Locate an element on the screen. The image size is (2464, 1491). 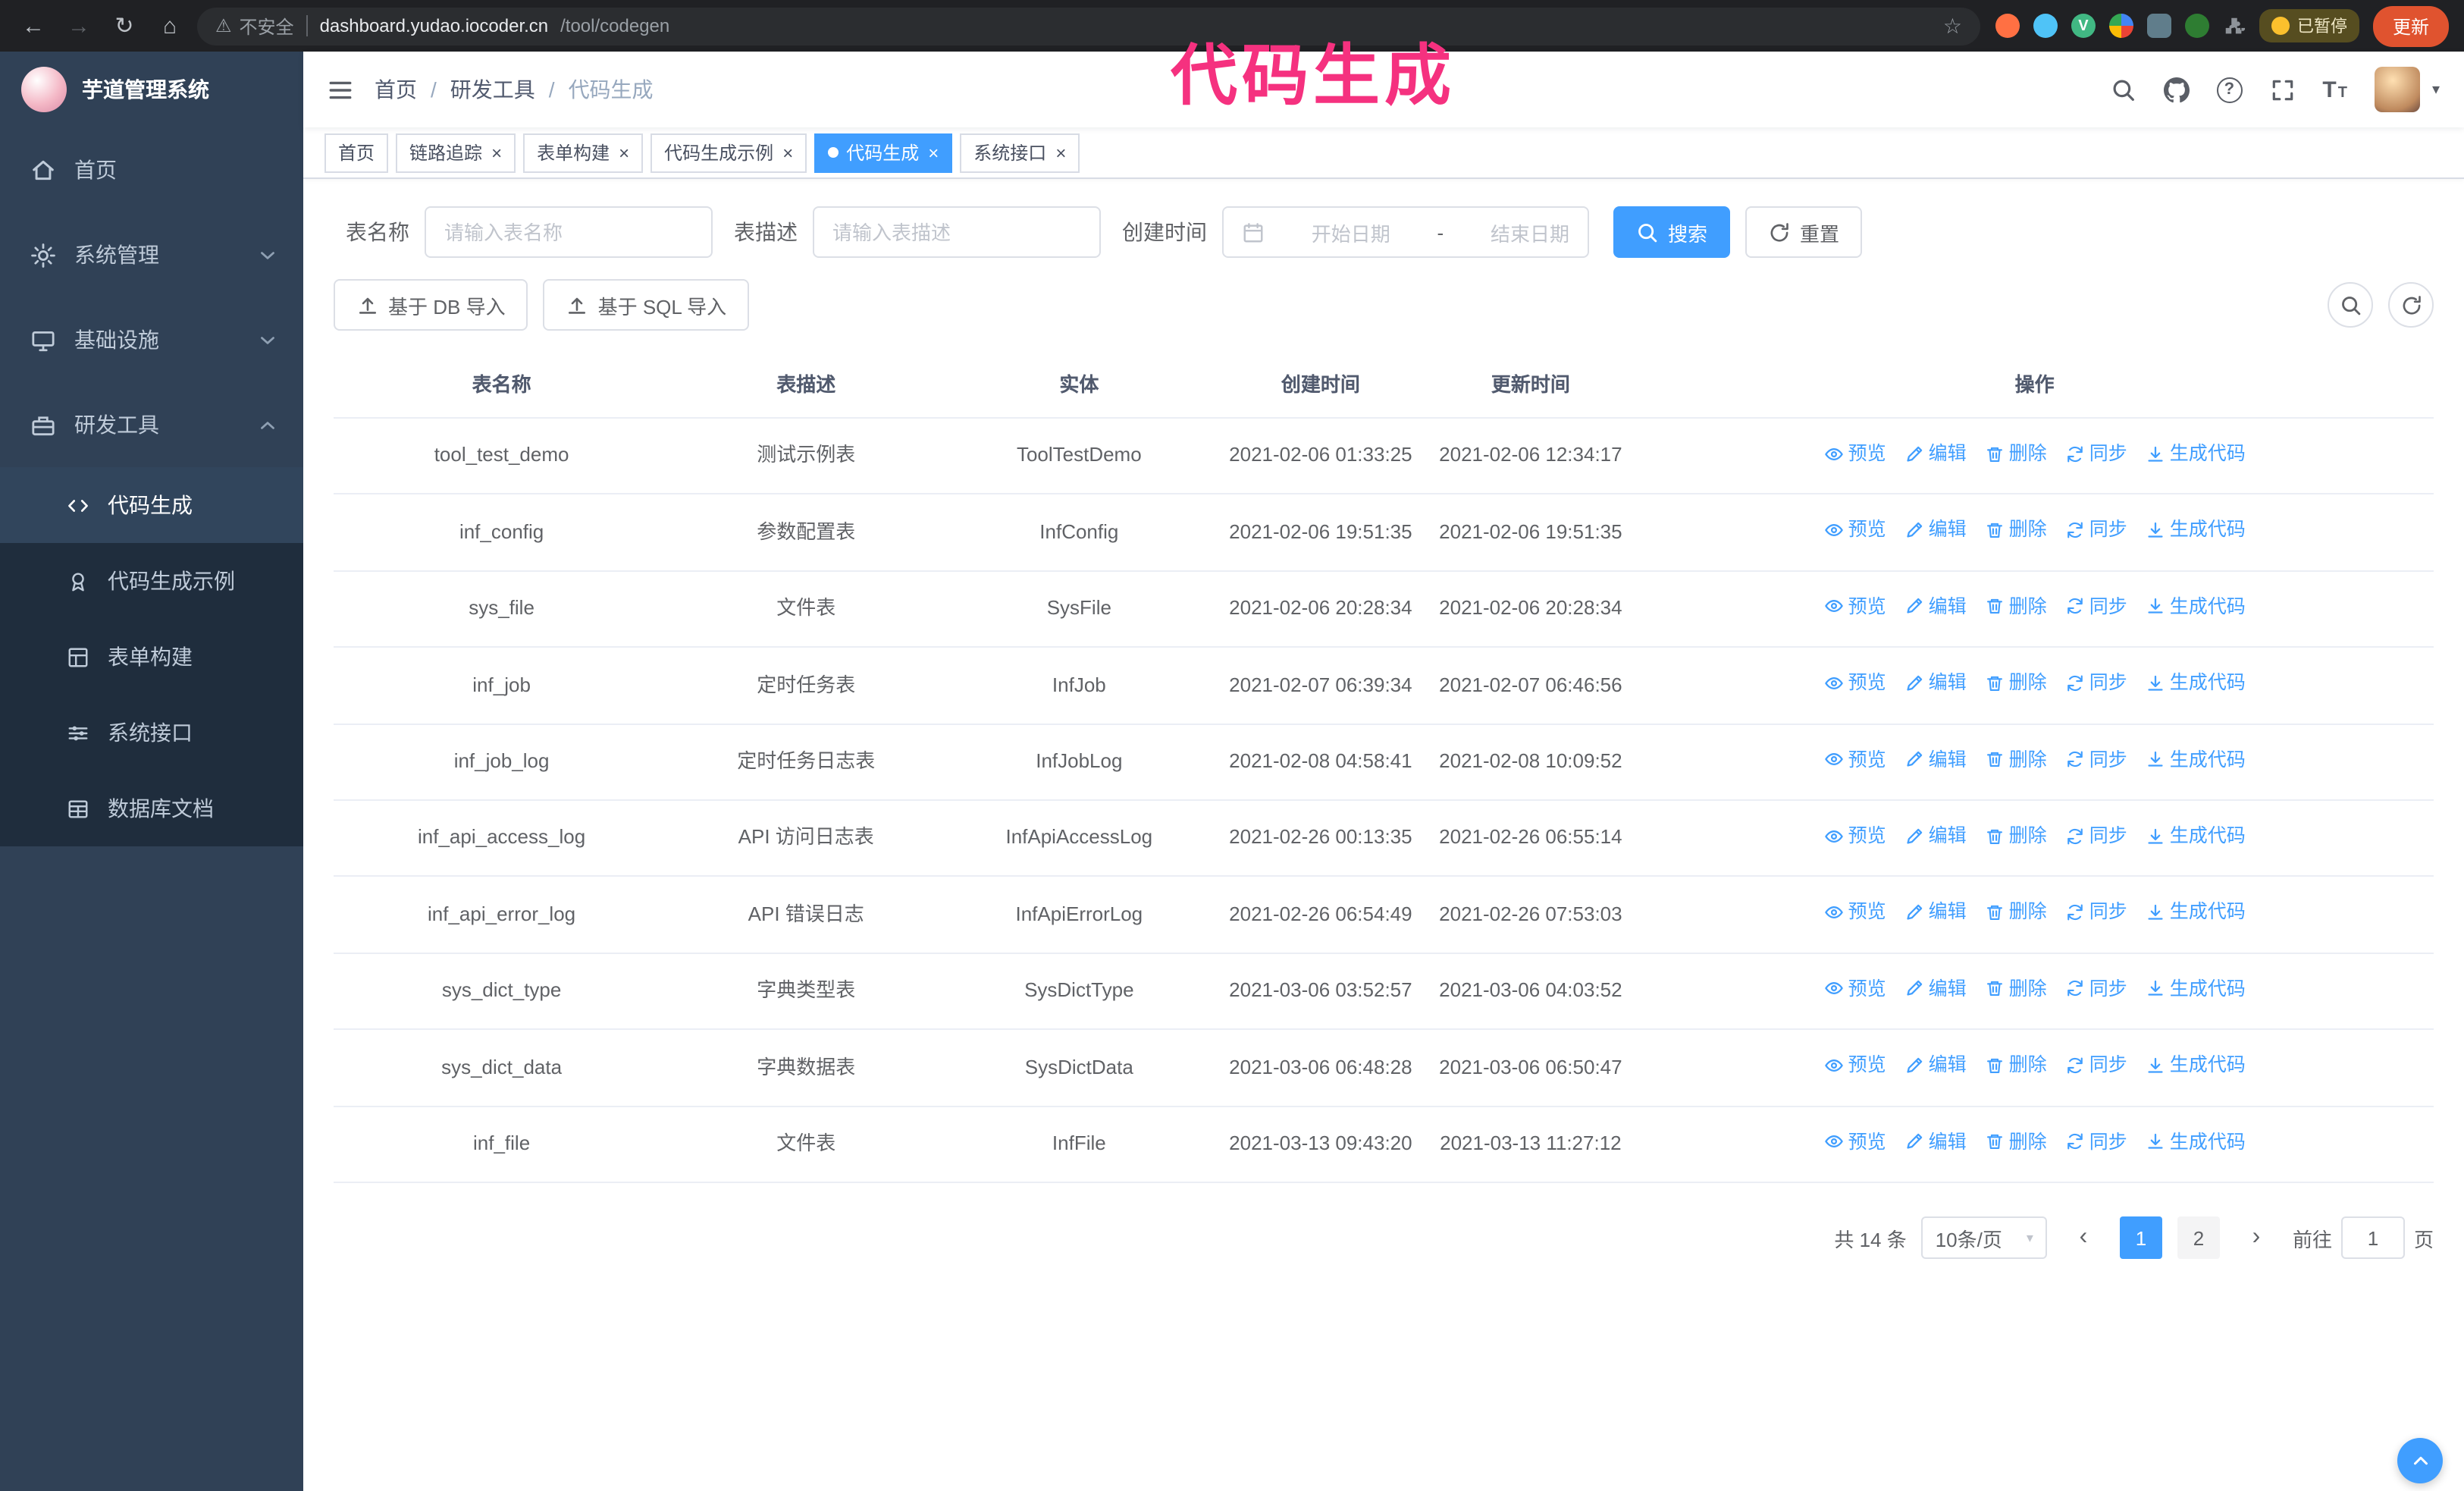
page-size-select: 10条/页 ▾ is located at coordinates (1984, 1238).